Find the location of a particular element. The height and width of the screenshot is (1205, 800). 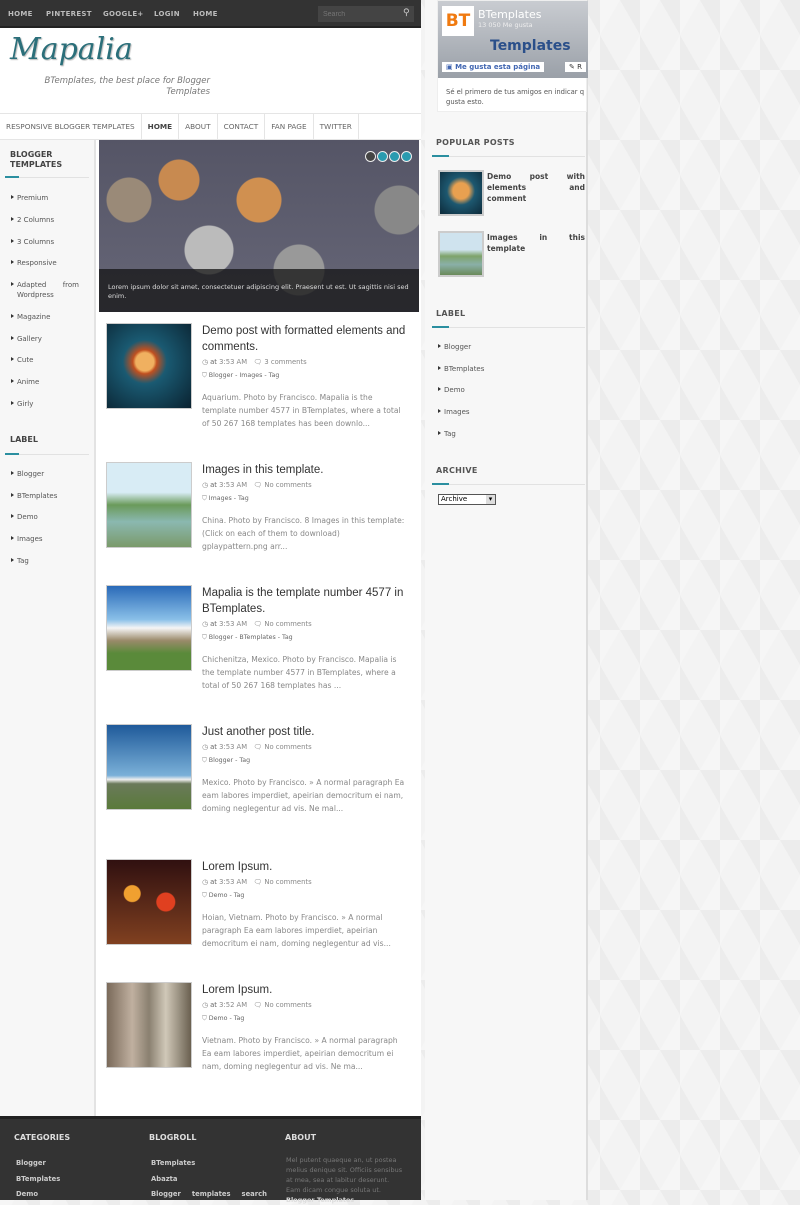

post-title: Just another post title. is located at coordinates (304, 732).